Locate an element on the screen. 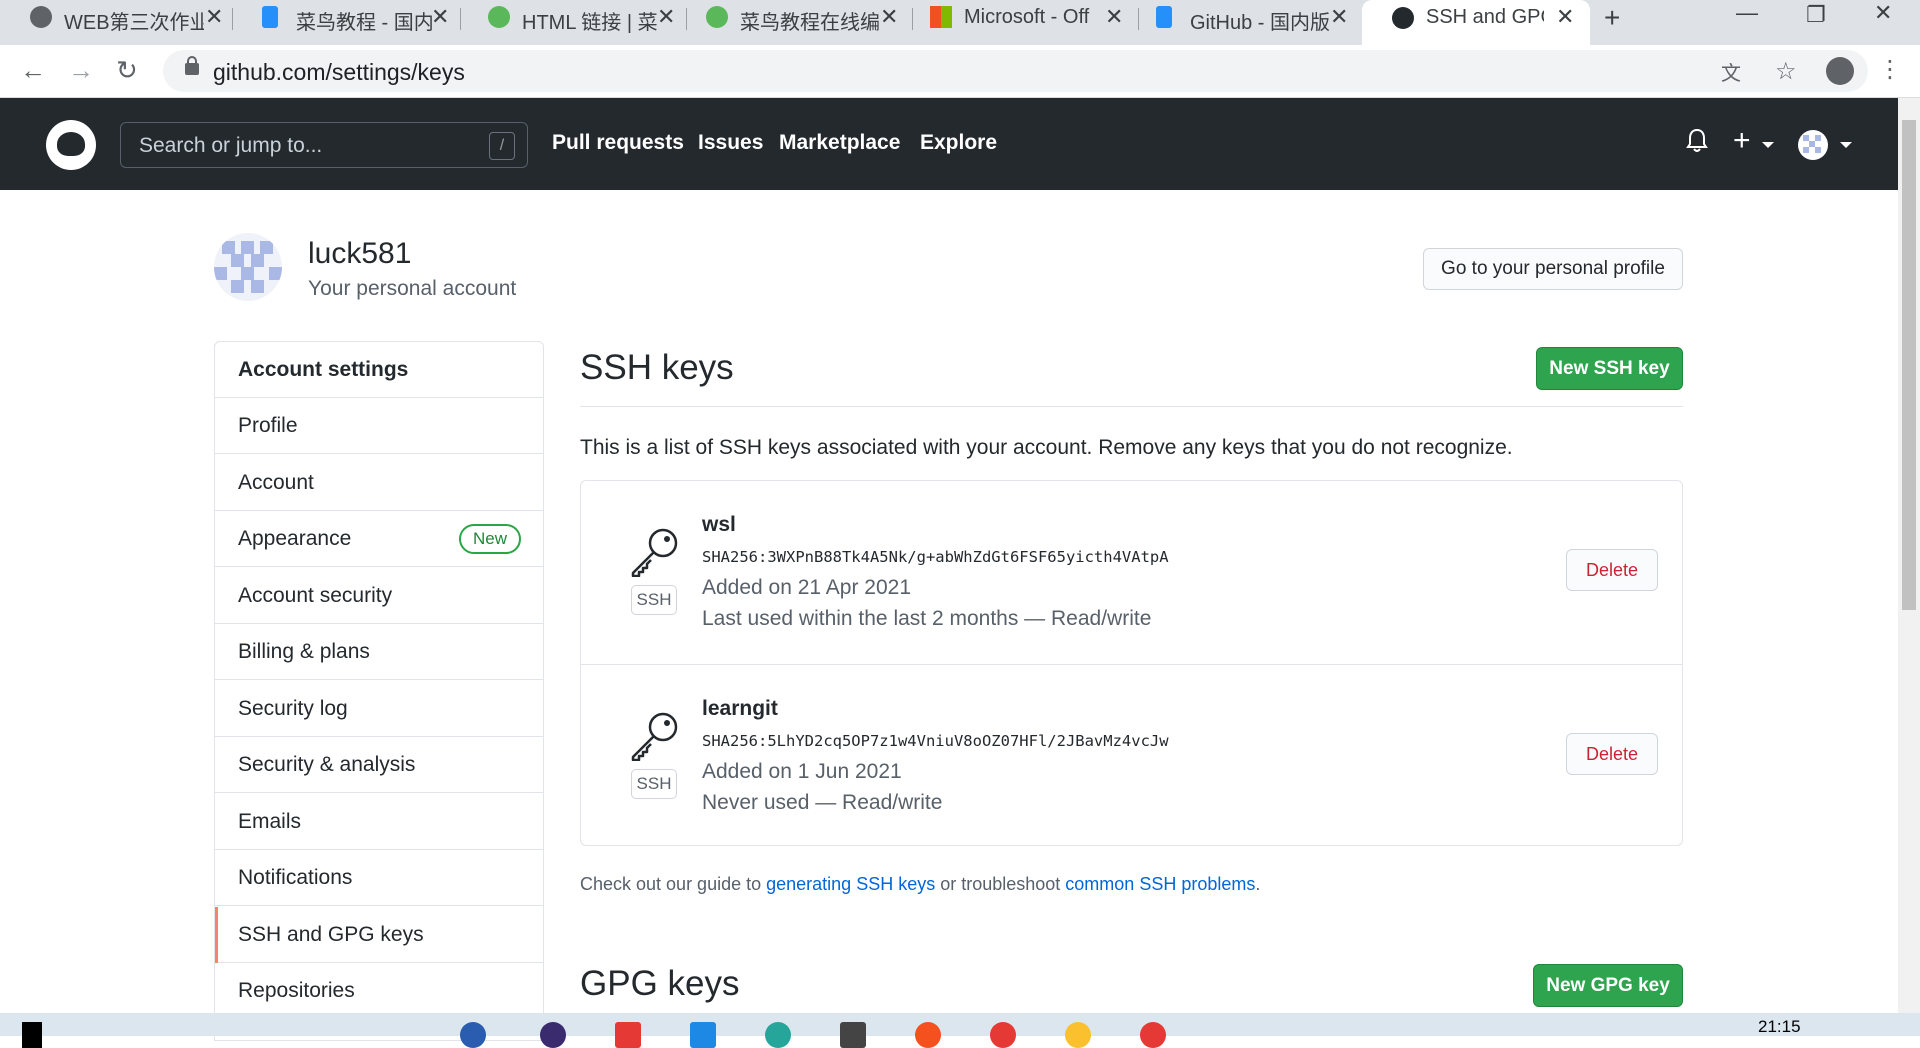  browser-tab: HTML 链接 | 菜 ✕ is located at coordinates (572, 18).